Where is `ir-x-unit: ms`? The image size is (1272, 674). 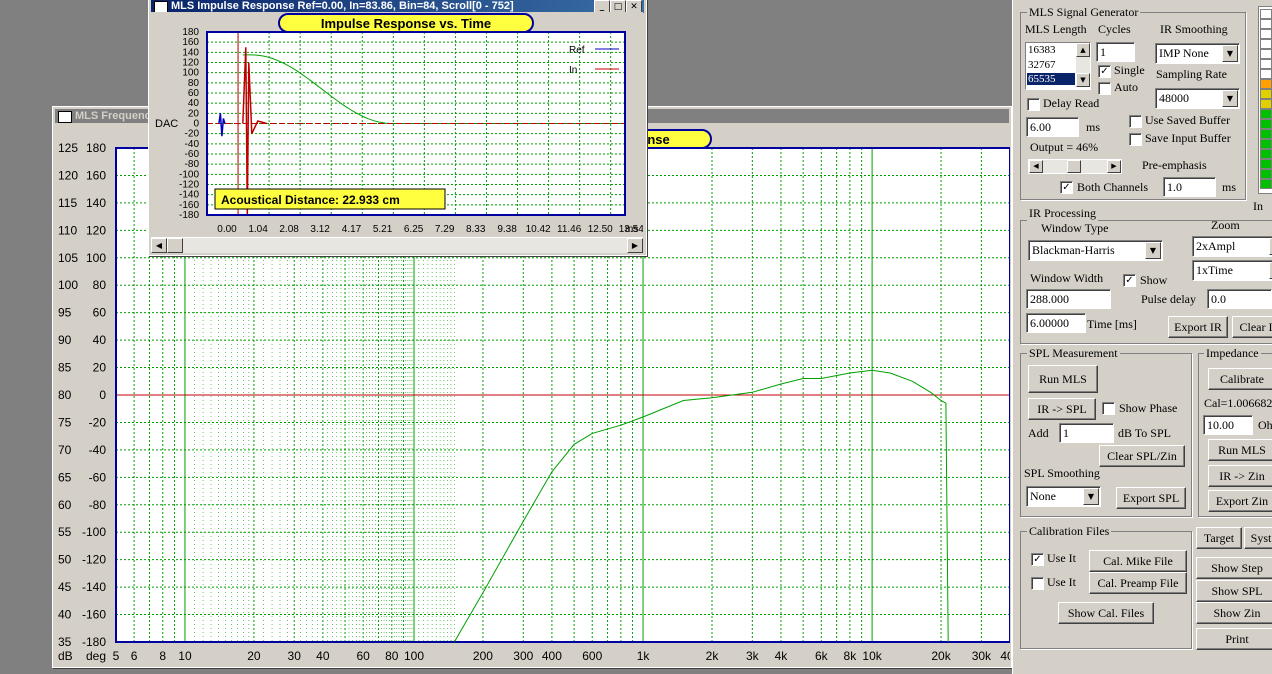
ir-x-unit: ms is located at coordinates (631, 229).